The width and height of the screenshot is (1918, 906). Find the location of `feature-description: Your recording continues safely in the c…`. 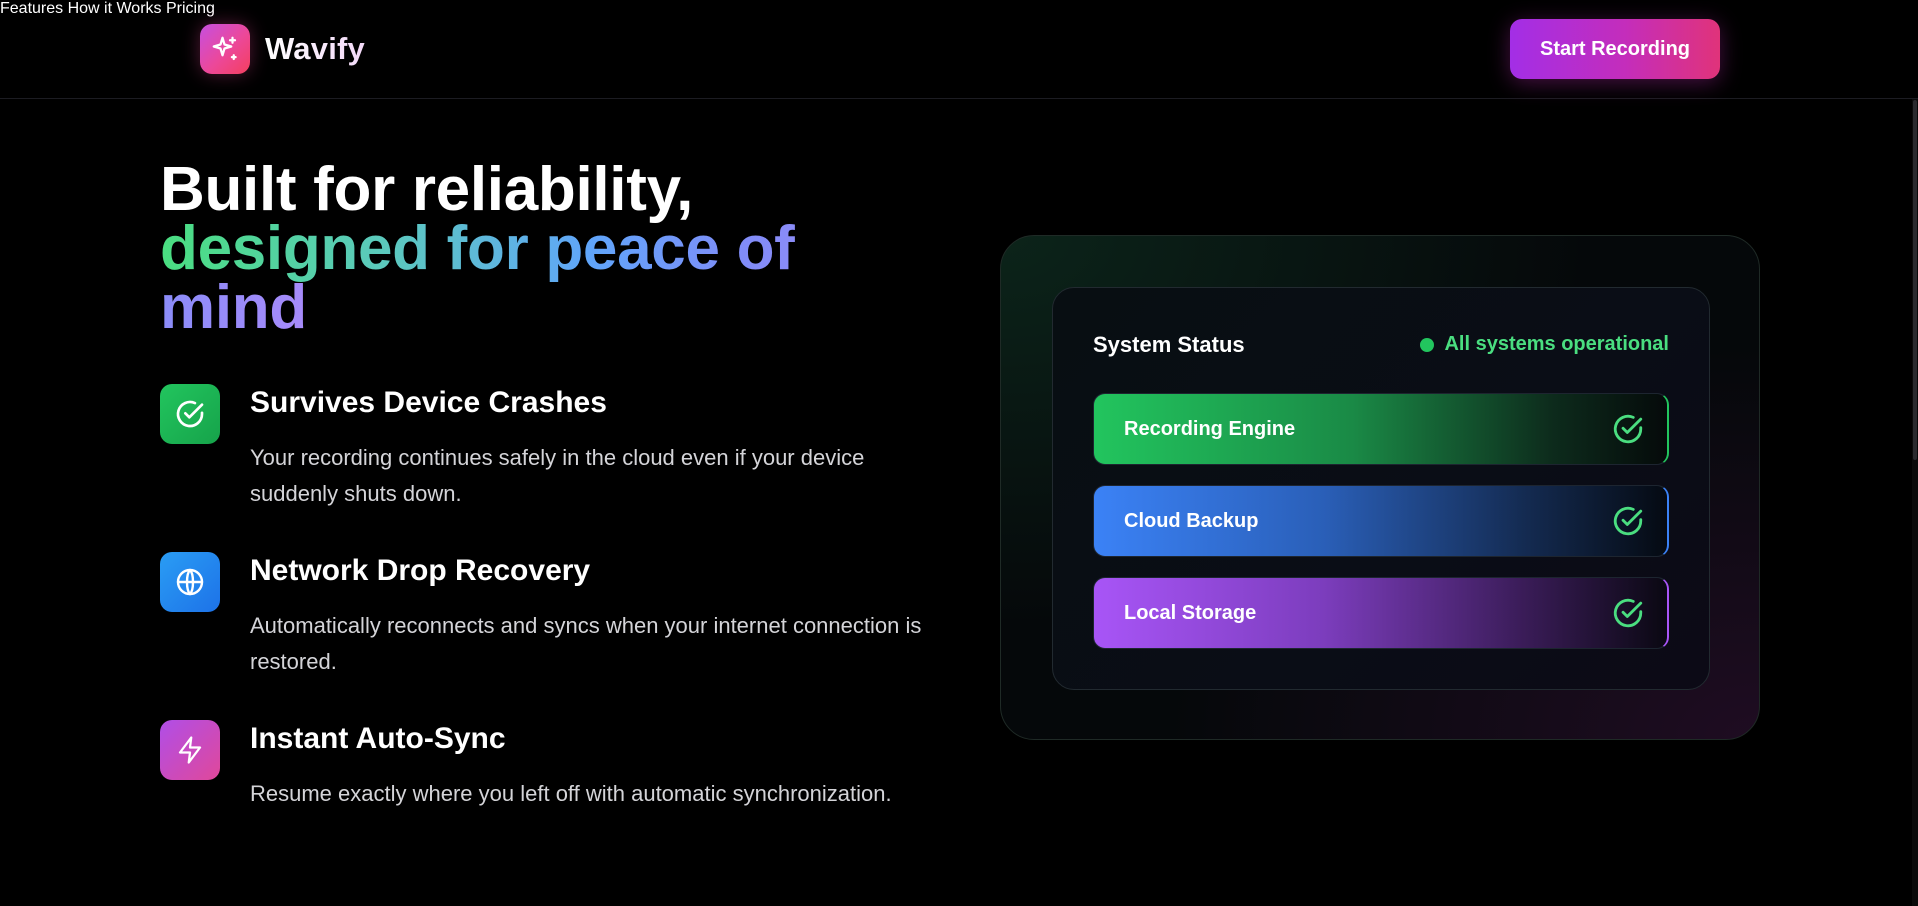

feature-description: Your recording continues safely in the c… is located at coordinates (557, 475).